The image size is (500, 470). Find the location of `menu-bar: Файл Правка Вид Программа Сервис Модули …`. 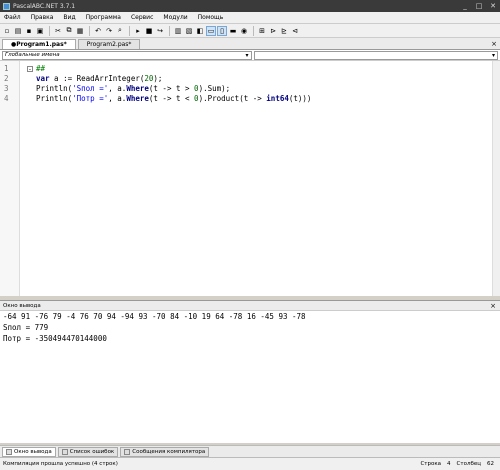

menu-bar: Файл Правка Вид Программа Сервис Модули … is located at coordinates (250, 18).